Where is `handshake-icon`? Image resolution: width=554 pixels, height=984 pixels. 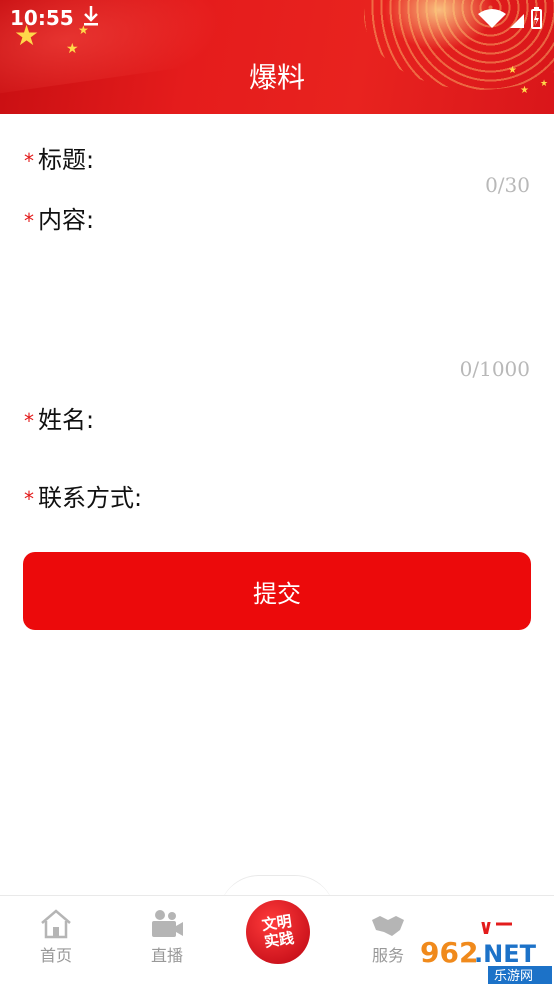
handshake-icon is located at coordinates (388, 926).